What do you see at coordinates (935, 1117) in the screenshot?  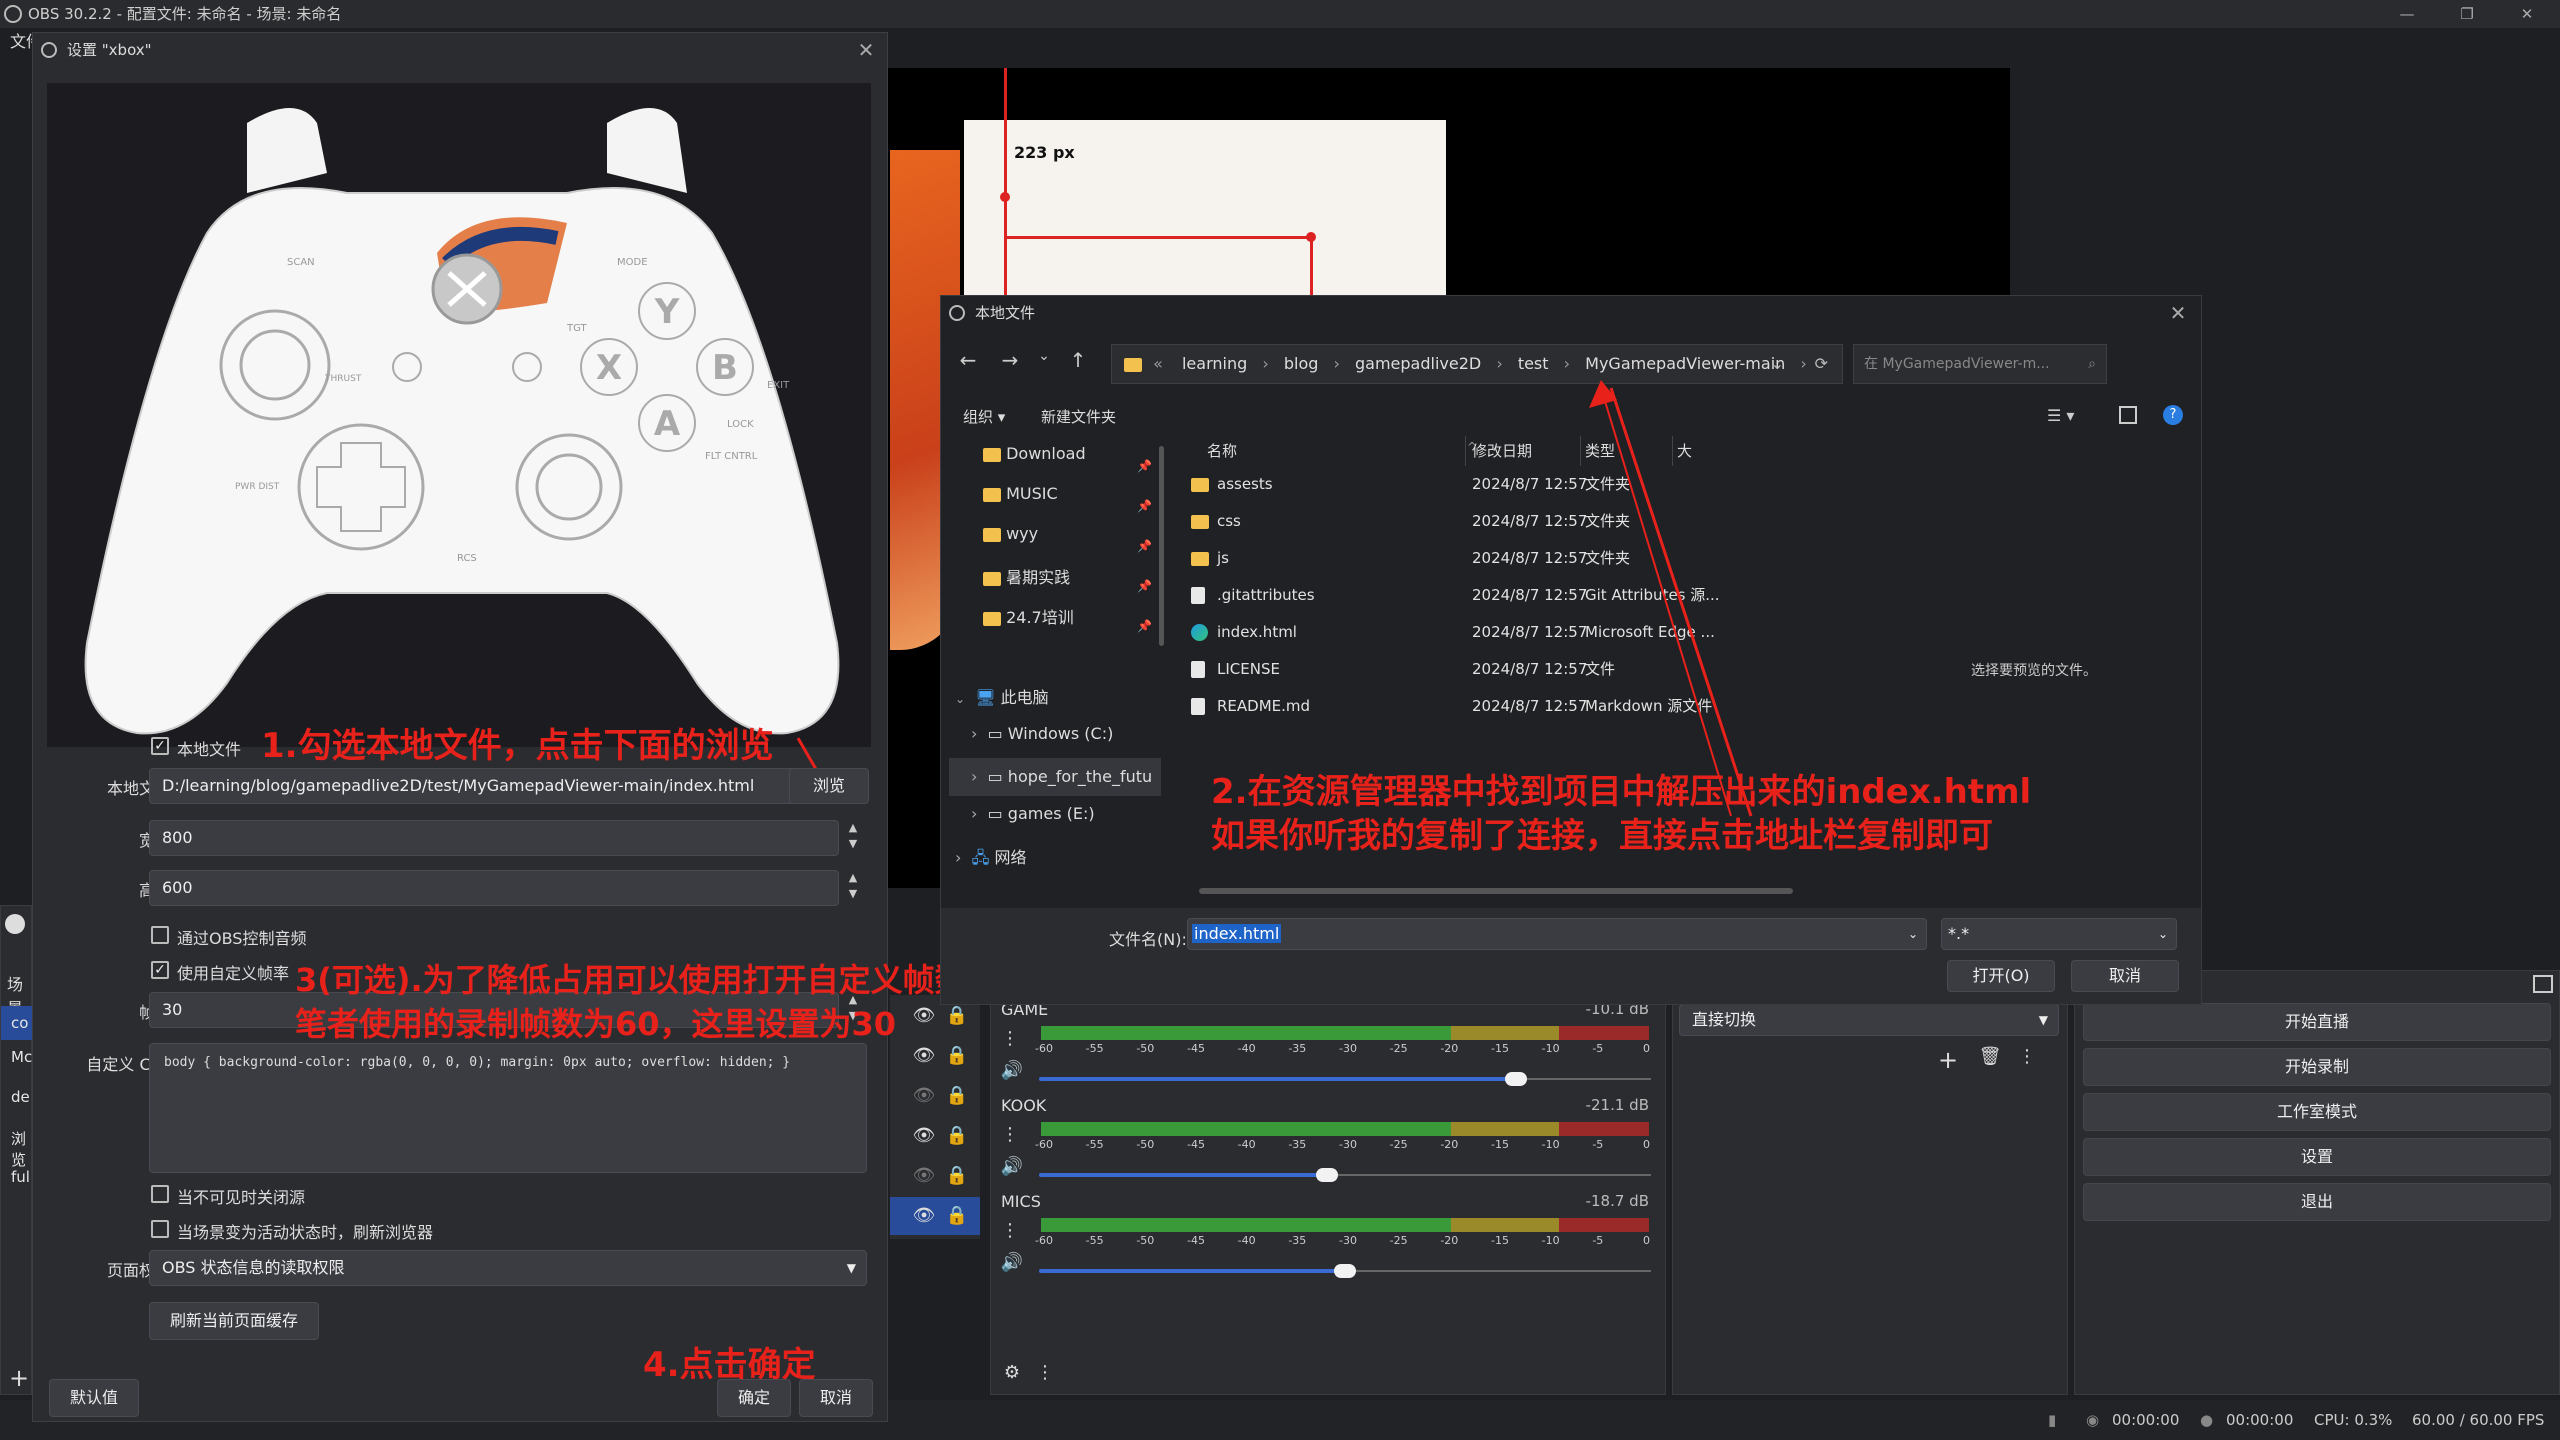 I see `sources-list: 👁 🔒 👁 🔒 👁 🔒 👁 🔒 👁 🔒 👁 🔒` at bounding box center [935, 1117].